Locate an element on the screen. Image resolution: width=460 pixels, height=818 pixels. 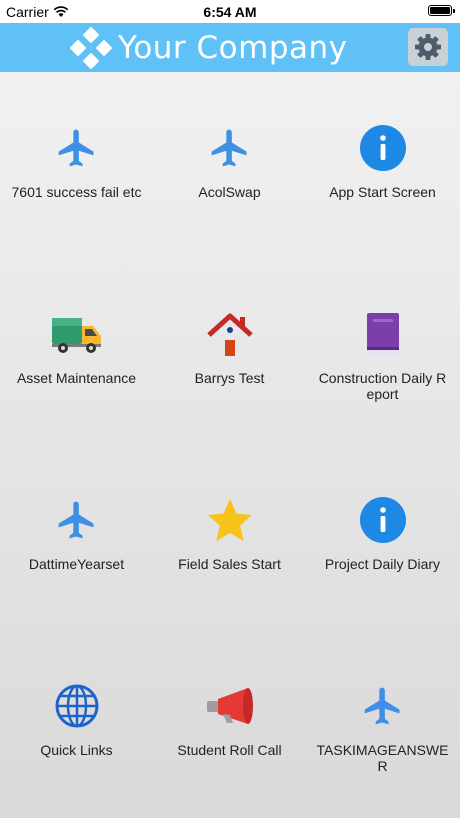
app-tile-label: 7601 success fail etc is located at coordinates (76, 192).